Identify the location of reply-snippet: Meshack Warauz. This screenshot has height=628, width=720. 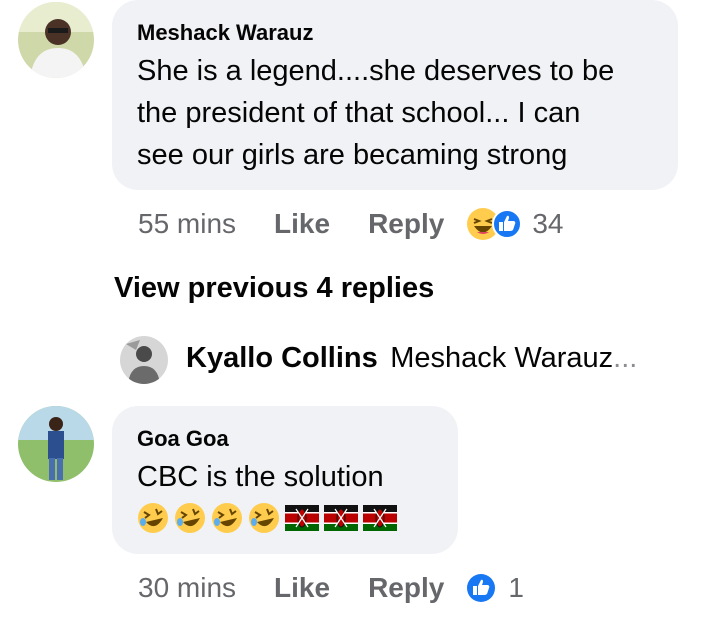
(502, 358).